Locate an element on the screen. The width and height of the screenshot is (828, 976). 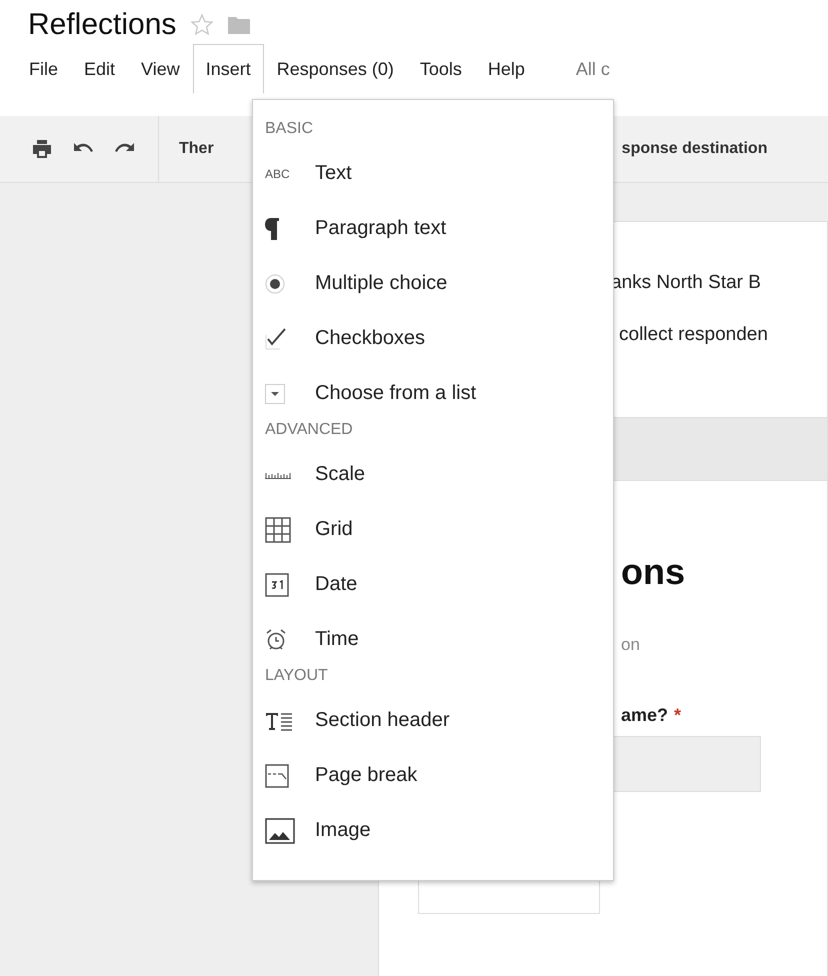
form-title: ons is located at coordinates (653, 572).